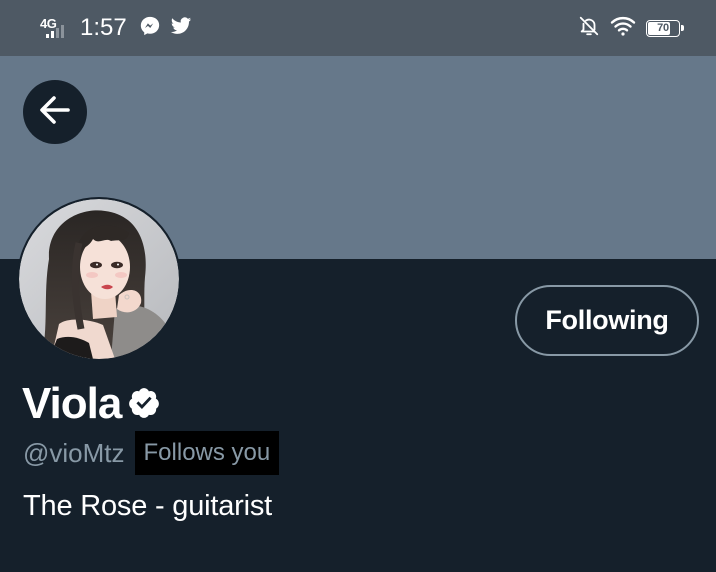 The image size is (716, 572). I want to click on arrow-left-icon, so click(55, 112).